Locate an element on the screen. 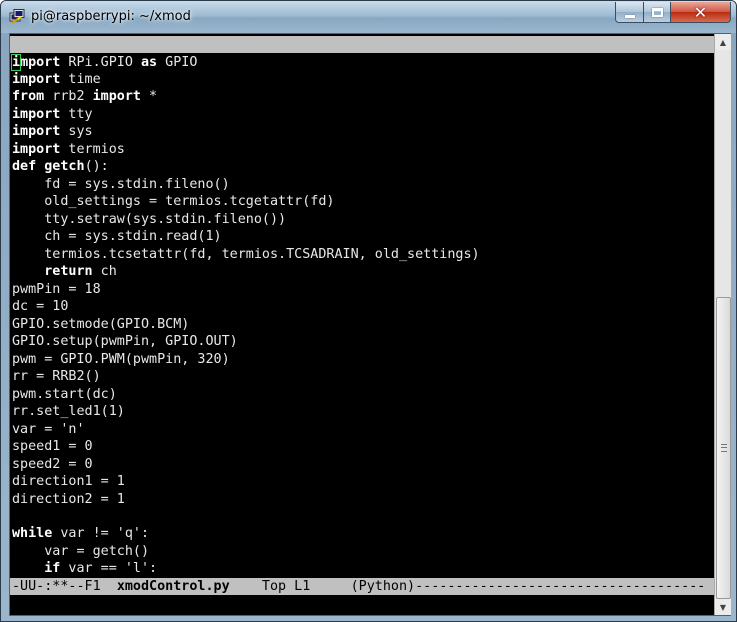 The width and height of the screenshot is (737, 622). code-line: rr.set_led1(1) is located at coordinates (68, 412).